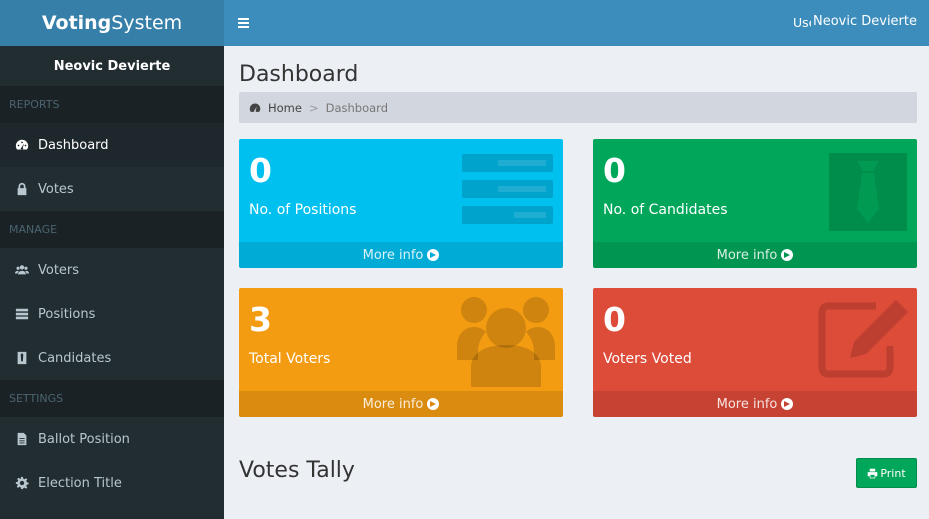  What do you see at coordinates (802, 22) in the screenshot?
I see `navbar-user-label: User` at bounding box center [802, 22].